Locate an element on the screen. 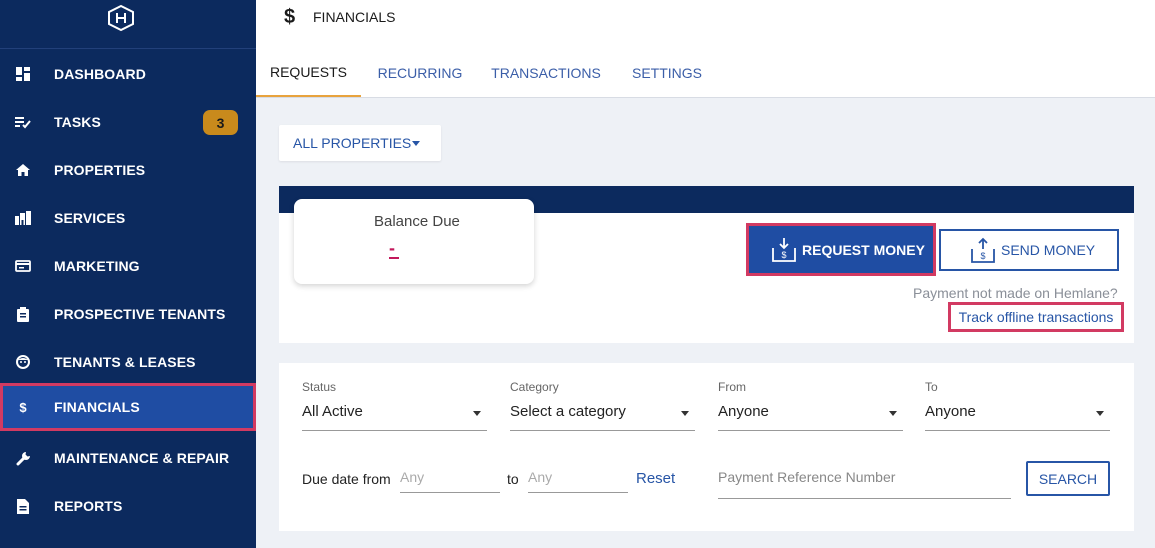  tab-requests: REQUESTS is located at coordinates (308, 72).